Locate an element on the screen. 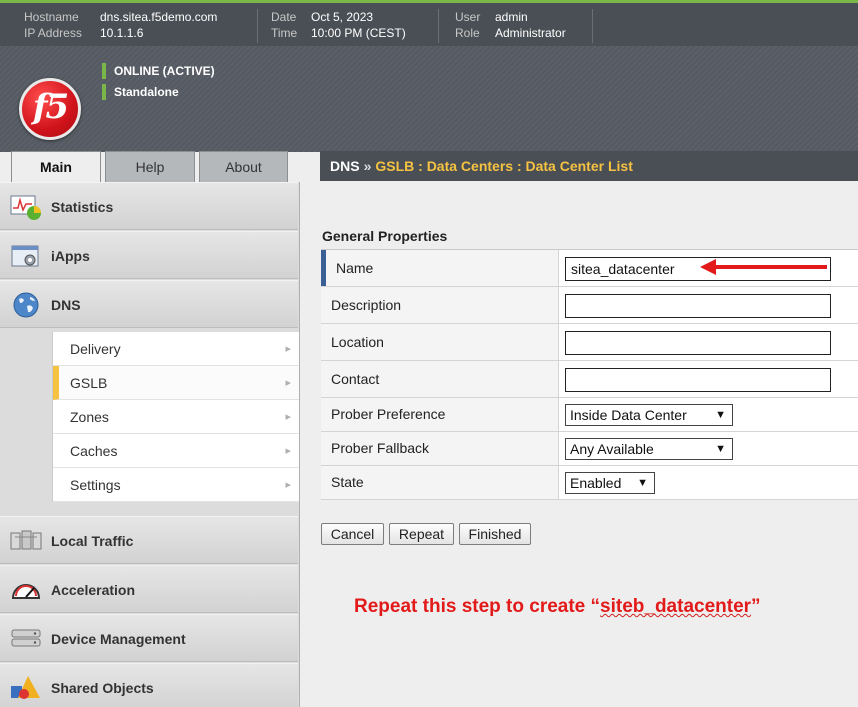 This screenshot has width=858, height=707. device-icon is located at coordinates (26, 638).